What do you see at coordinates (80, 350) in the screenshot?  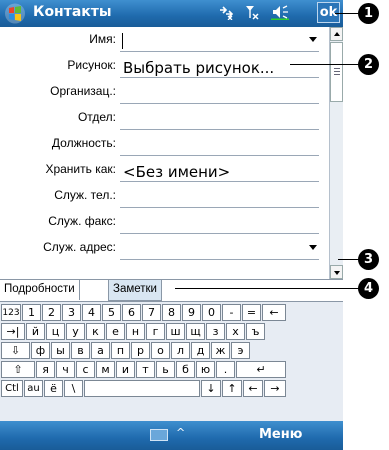 I see `key-letter: в` at bounding box center [80, 350].